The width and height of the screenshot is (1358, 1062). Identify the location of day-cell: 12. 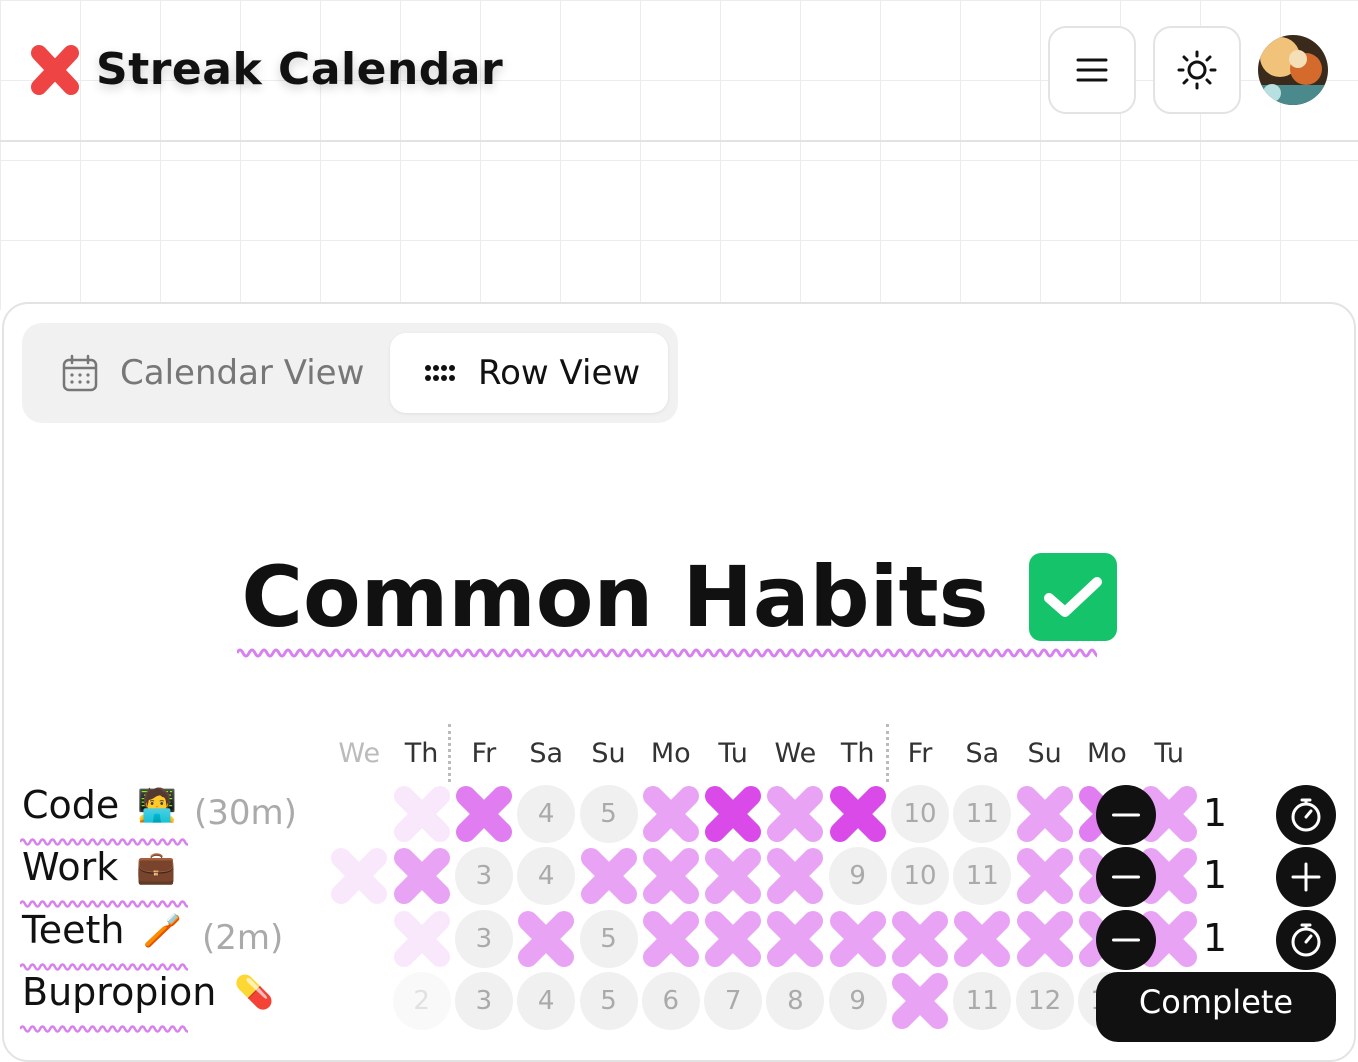
(1044, 1001).